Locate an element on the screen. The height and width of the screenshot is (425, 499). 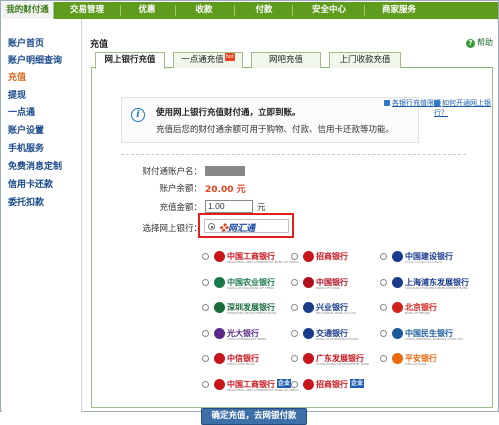
sidebar-item-credit-card-repay: 信用卡还款 is located at coordinates (30, 183).